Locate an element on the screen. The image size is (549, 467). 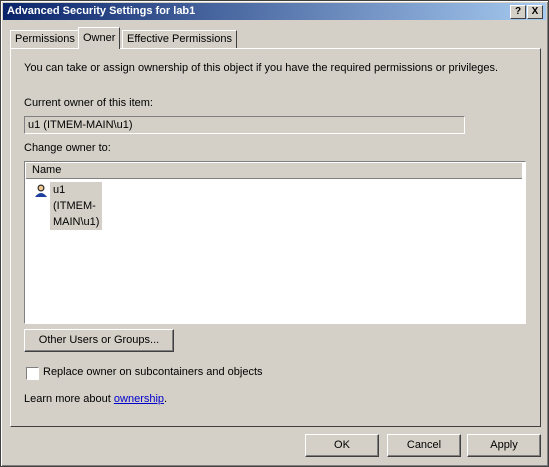
tab-owner: Owner is located at coordinates (99, 38).